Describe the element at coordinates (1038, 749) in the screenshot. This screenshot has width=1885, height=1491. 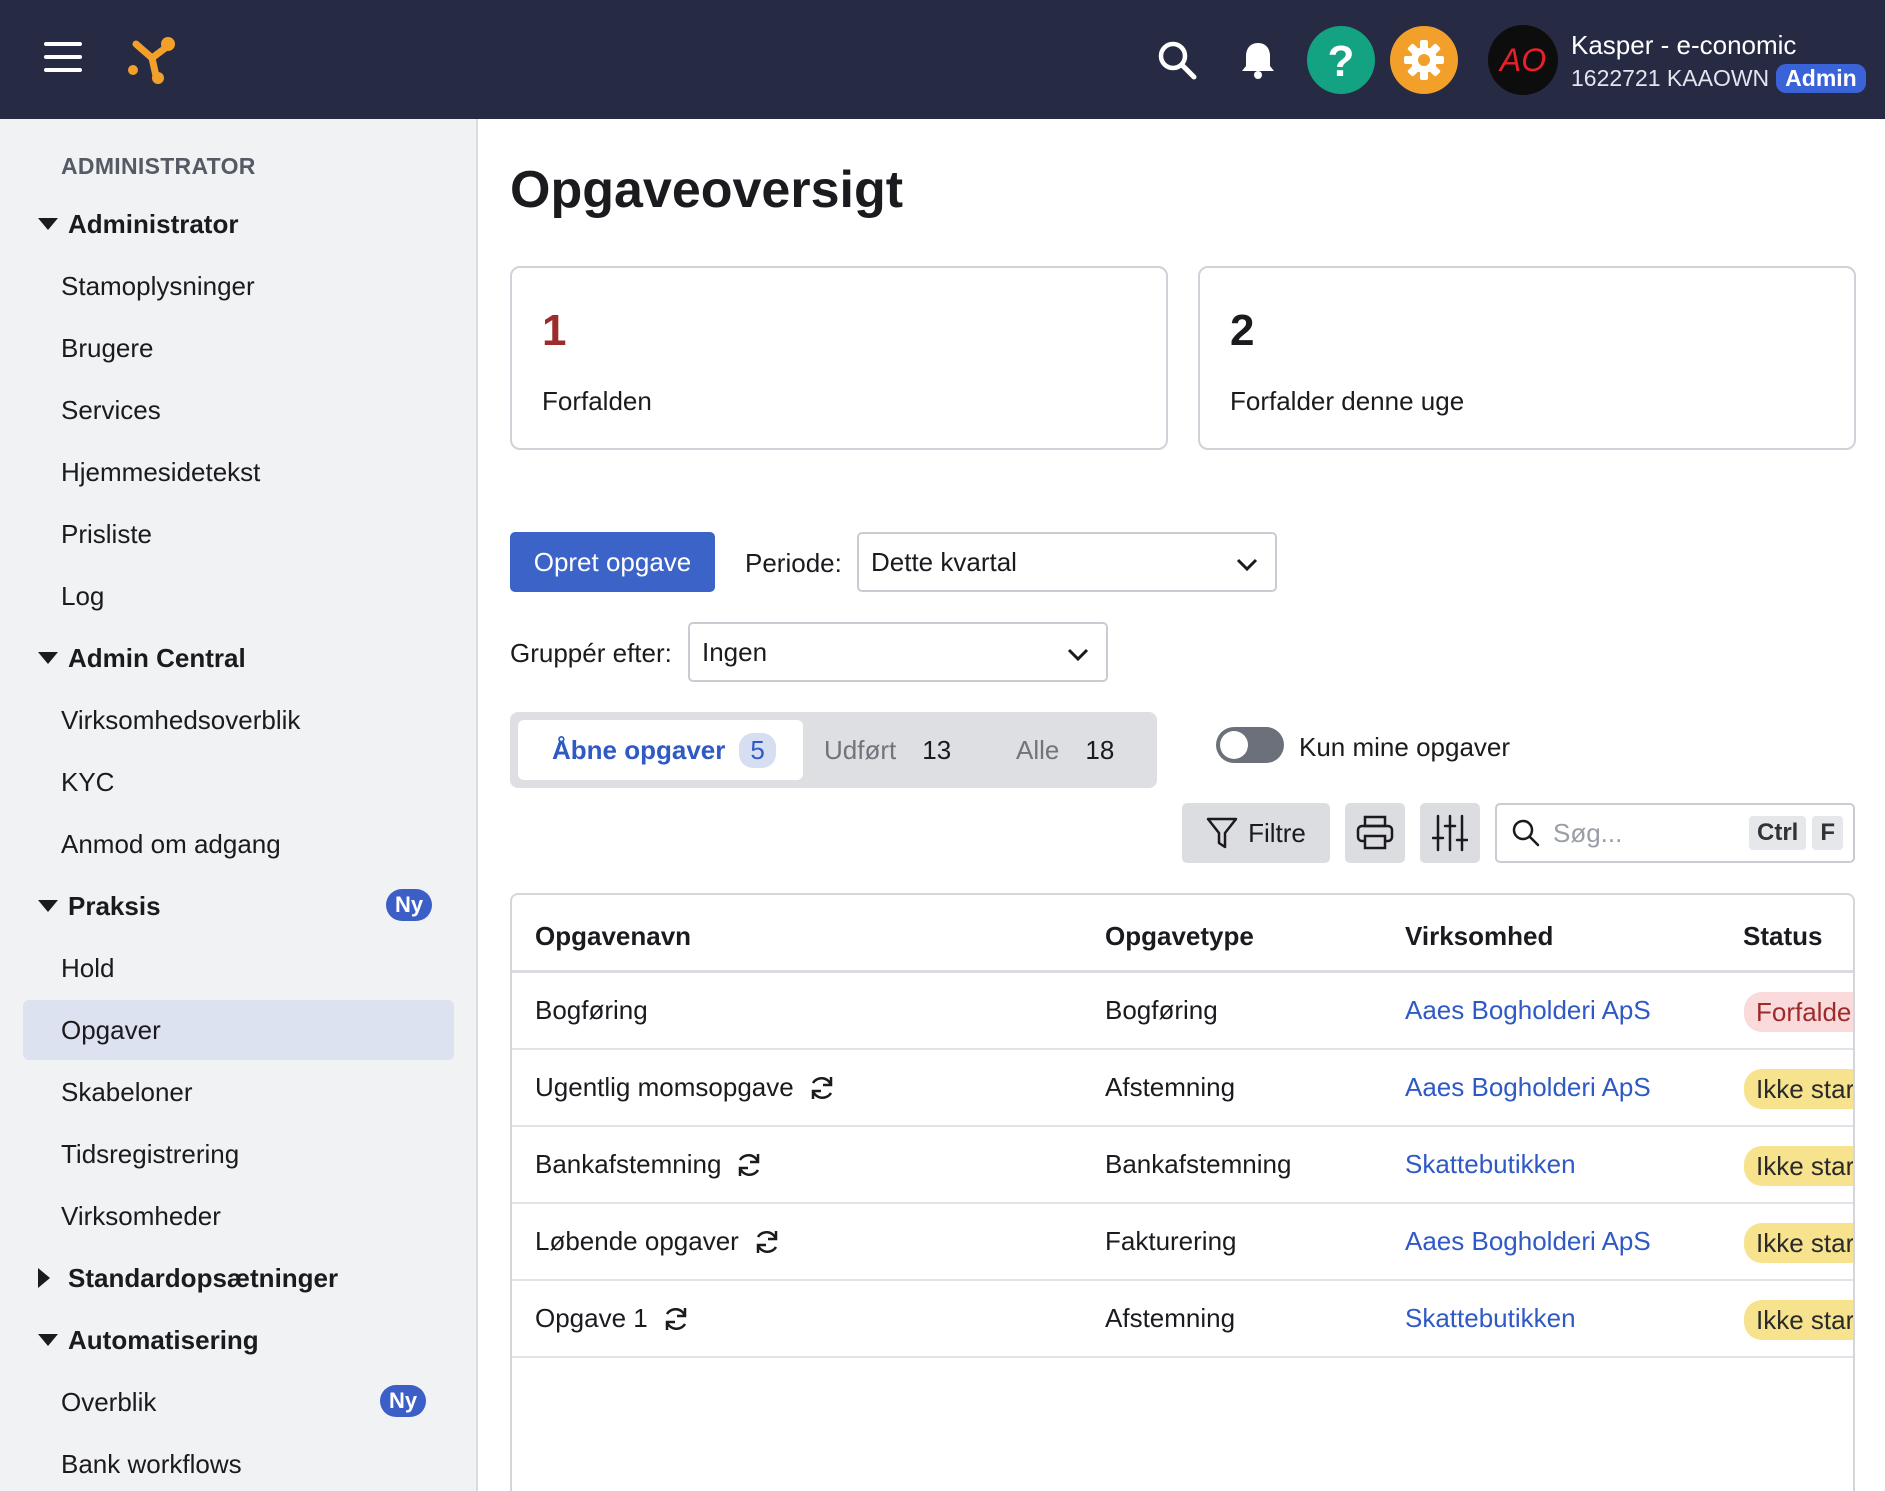
I see `tab-label: Alle` at that location.